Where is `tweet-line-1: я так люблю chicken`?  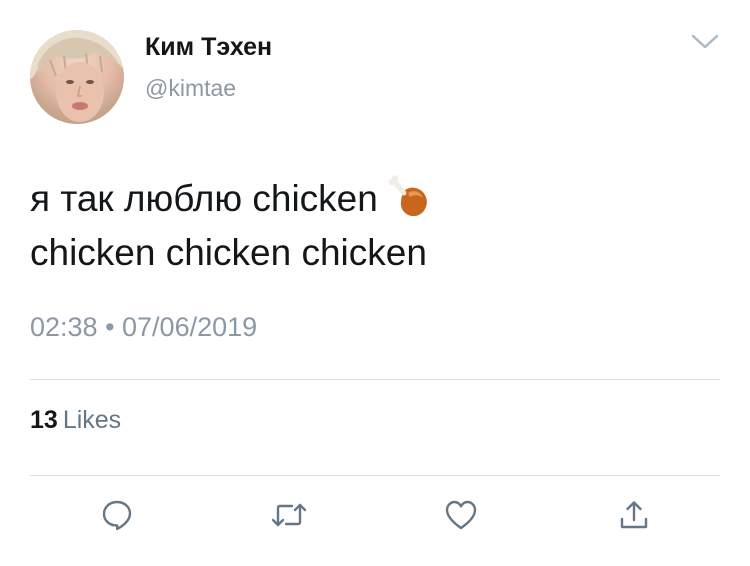
tweet-line-1: я так люблю chicken is located at coordinates (370, 199).